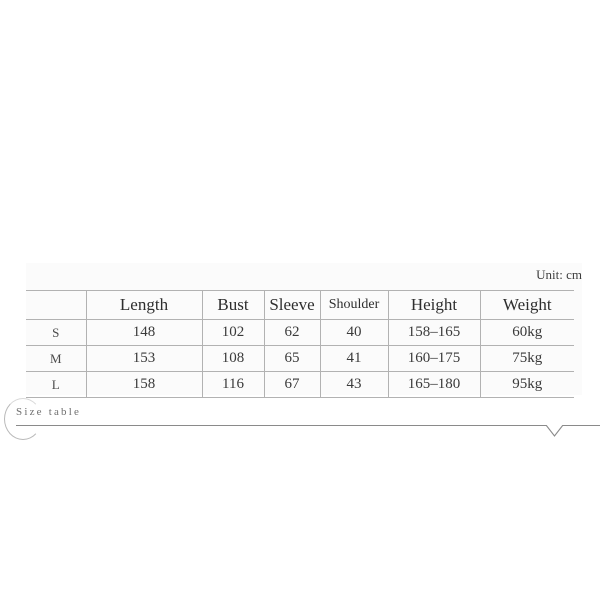 The width and height of the screenshot is (600, 600). Describe the element at coordinates (233, 305) in the screenshot. I see `column-header-bust: Bust` at that location.